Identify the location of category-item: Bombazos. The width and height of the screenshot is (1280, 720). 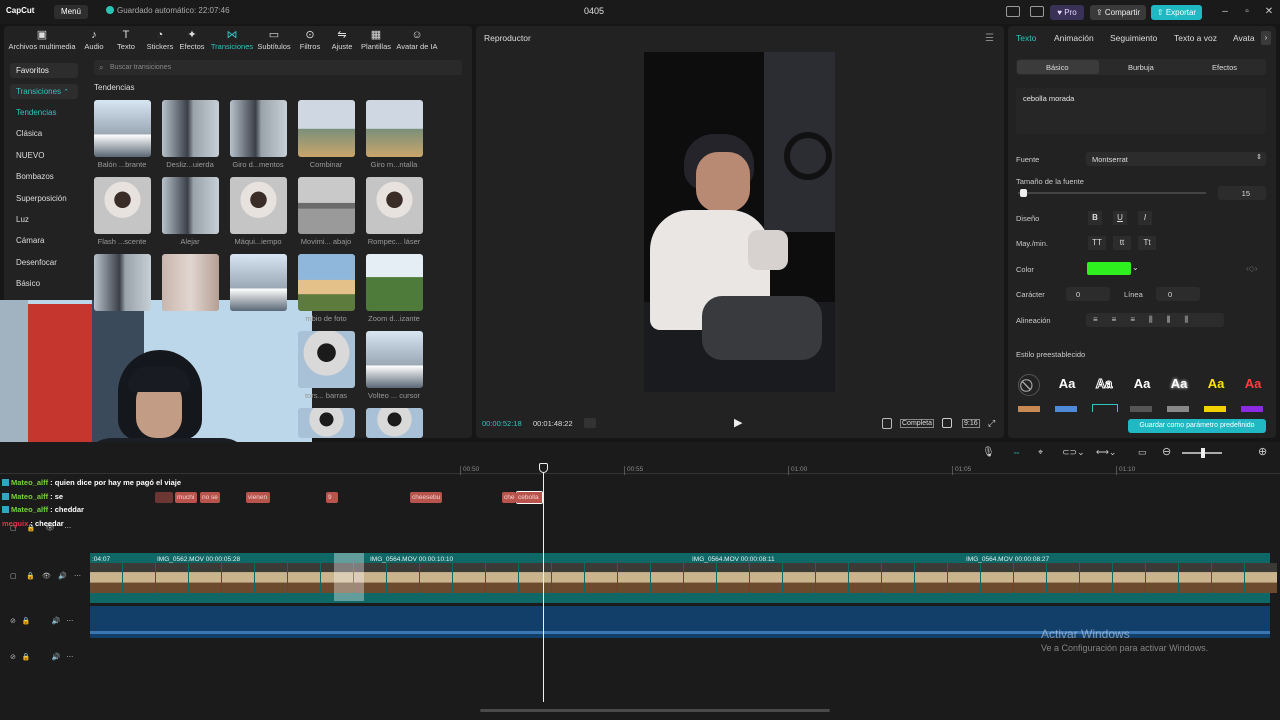
(35, 176).